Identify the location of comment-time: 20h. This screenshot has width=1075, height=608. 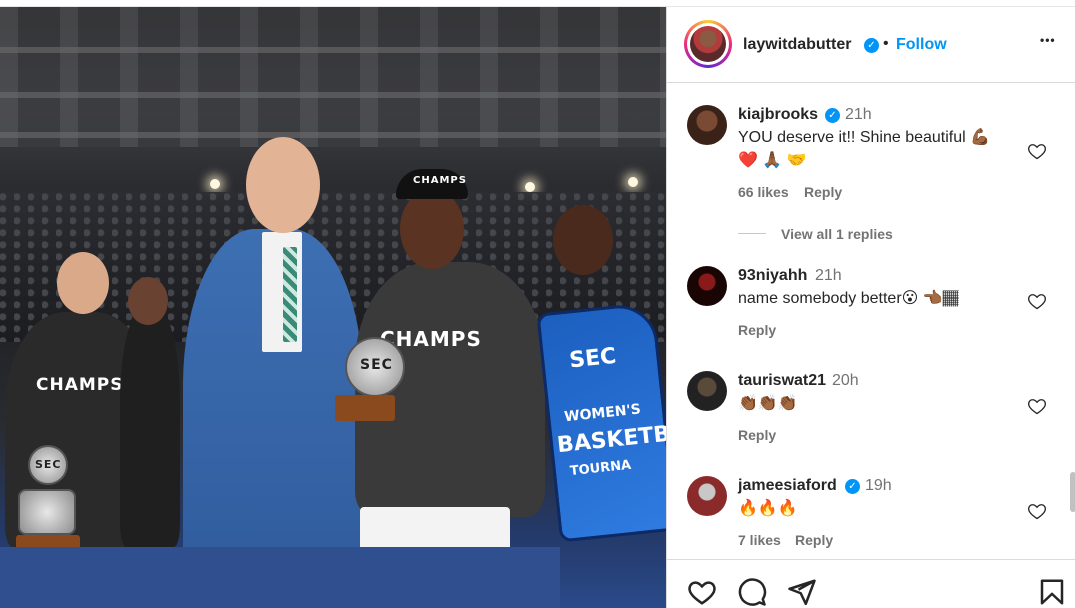
(845, 380).